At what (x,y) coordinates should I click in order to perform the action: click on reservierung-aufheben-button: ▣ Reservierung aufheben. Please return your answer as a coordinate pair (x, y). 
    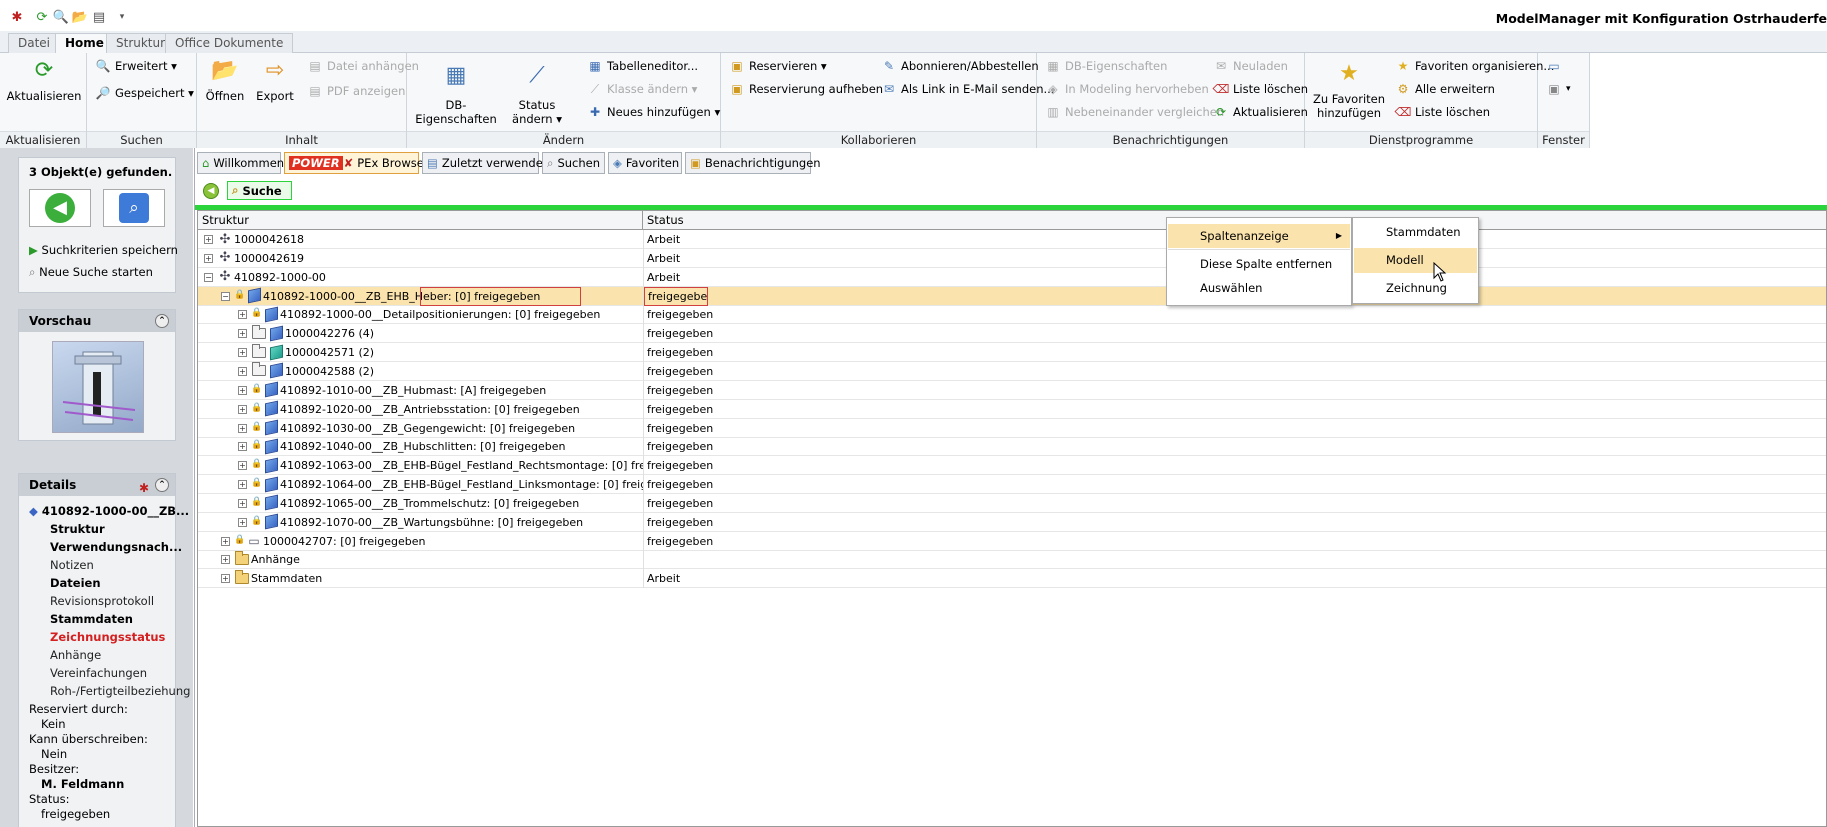
    Looking at the image, I should click on (806, 89).